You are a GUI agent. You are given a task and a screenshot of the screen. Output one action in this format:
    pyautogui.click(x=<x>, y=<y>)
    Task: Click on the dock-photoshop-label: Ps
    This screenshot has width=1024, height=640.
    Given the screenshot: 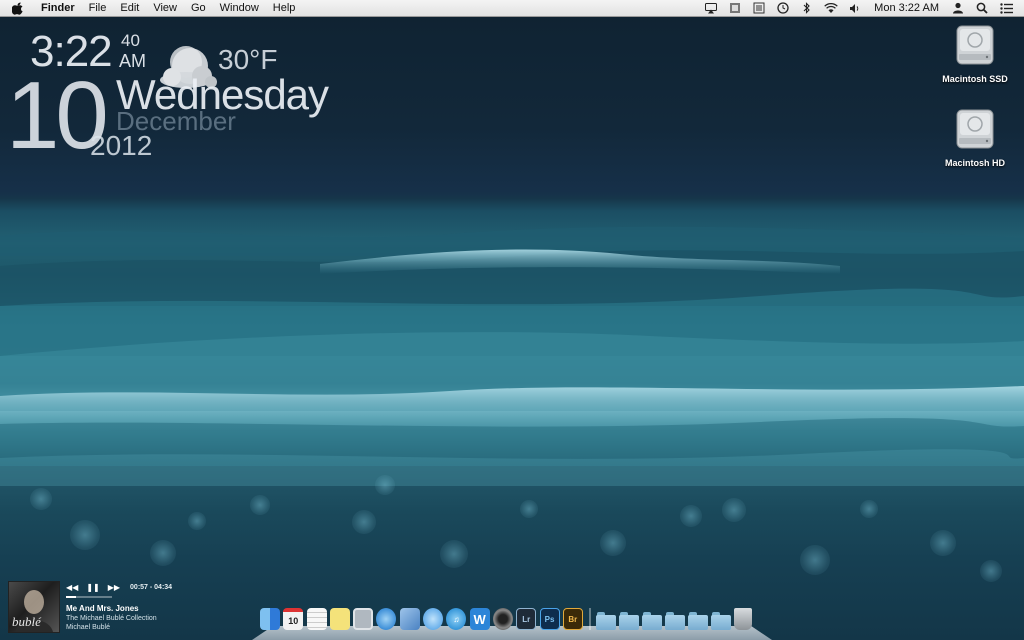 What is the action you would take?
    pyautogui.click(x=549, y=619)
    